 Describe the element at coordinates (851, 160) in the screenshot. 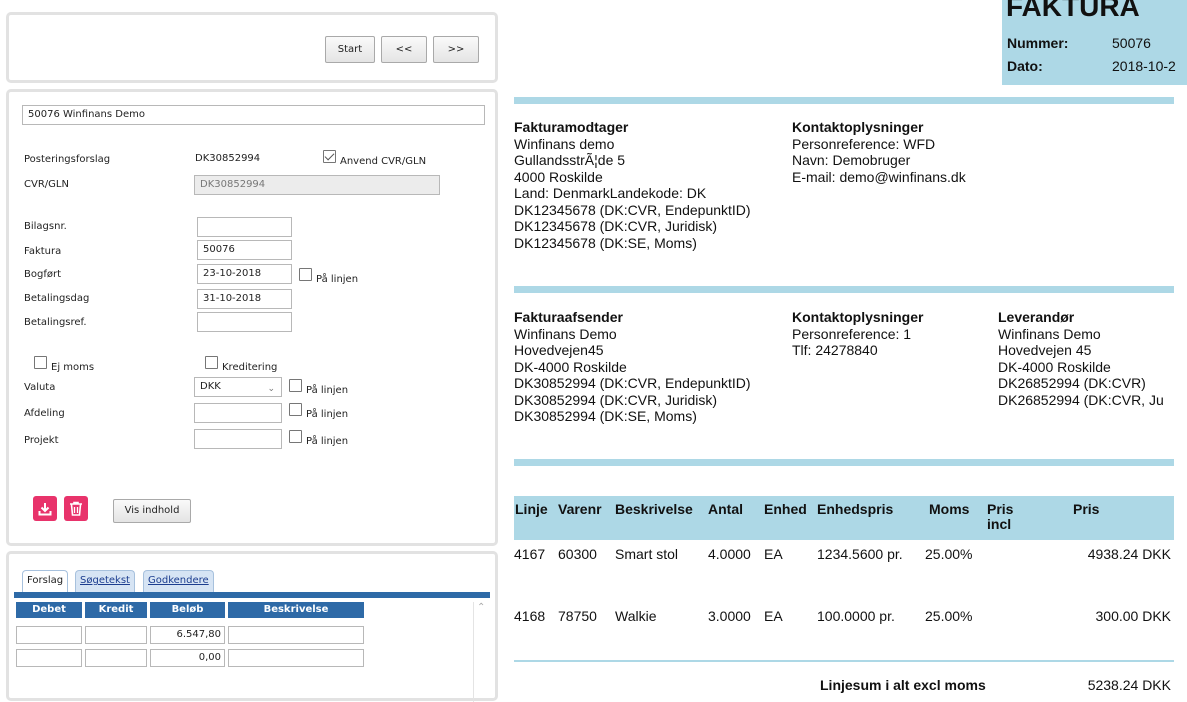

I see `recipient-contact-line: Navn: Demobruger` at that location.